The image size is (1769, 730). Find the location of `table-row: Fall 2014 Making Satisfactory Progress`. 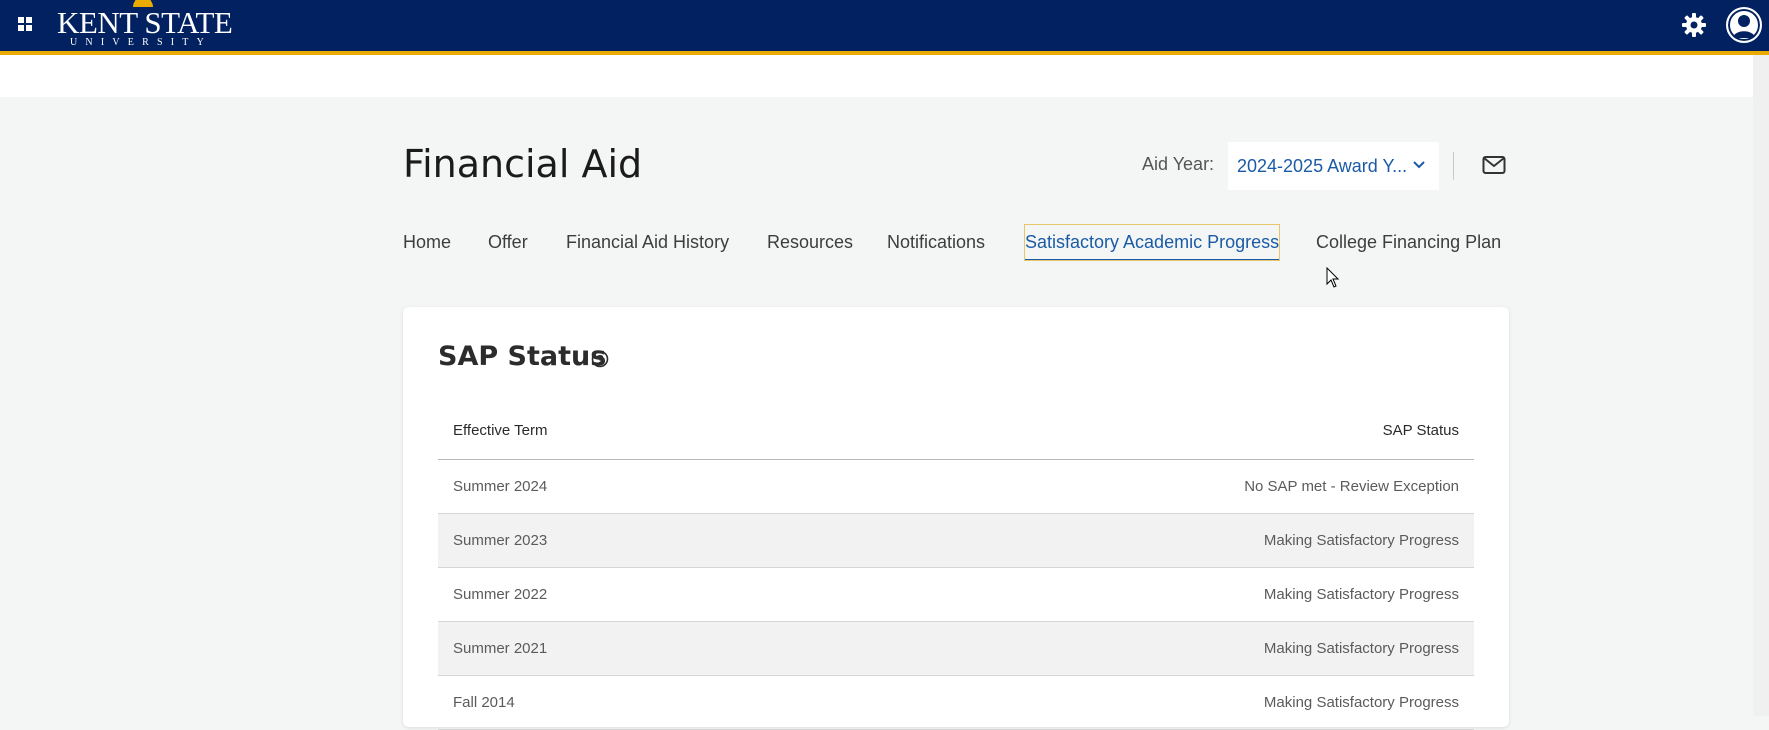

table-row: Fall 2014 Making Satisfactory Progress is located at coordinates (956, 703).